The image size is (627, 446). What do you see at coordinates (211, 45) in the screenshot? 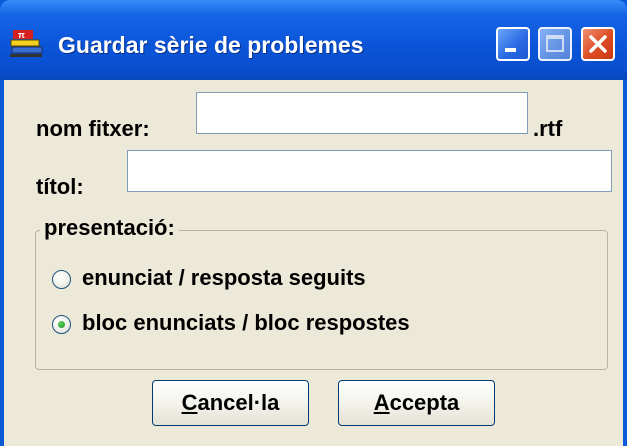
I see `window-title: Guardar sèrie de problemes` at bounding box center [211, 45].